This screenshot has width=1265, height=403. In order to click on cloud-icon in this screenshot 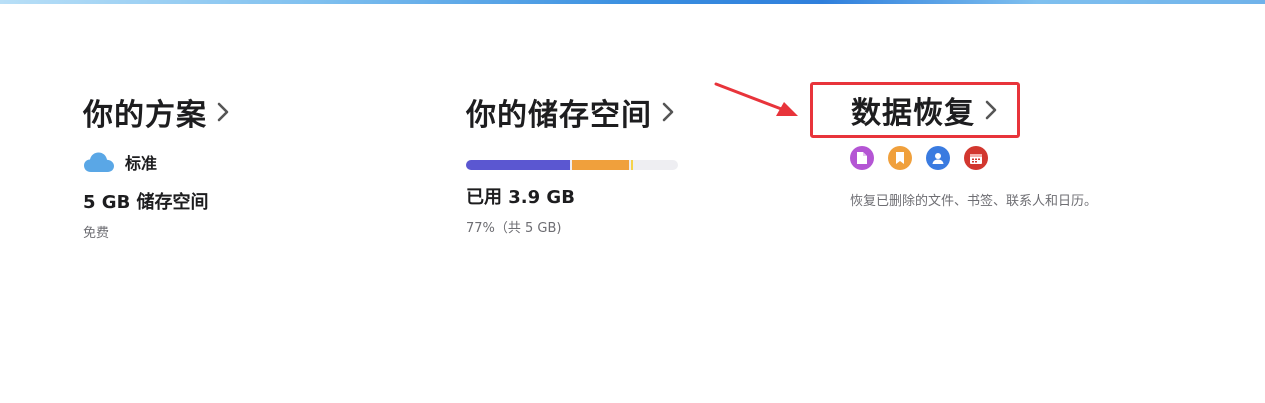, I will do `click(99, 162)`.